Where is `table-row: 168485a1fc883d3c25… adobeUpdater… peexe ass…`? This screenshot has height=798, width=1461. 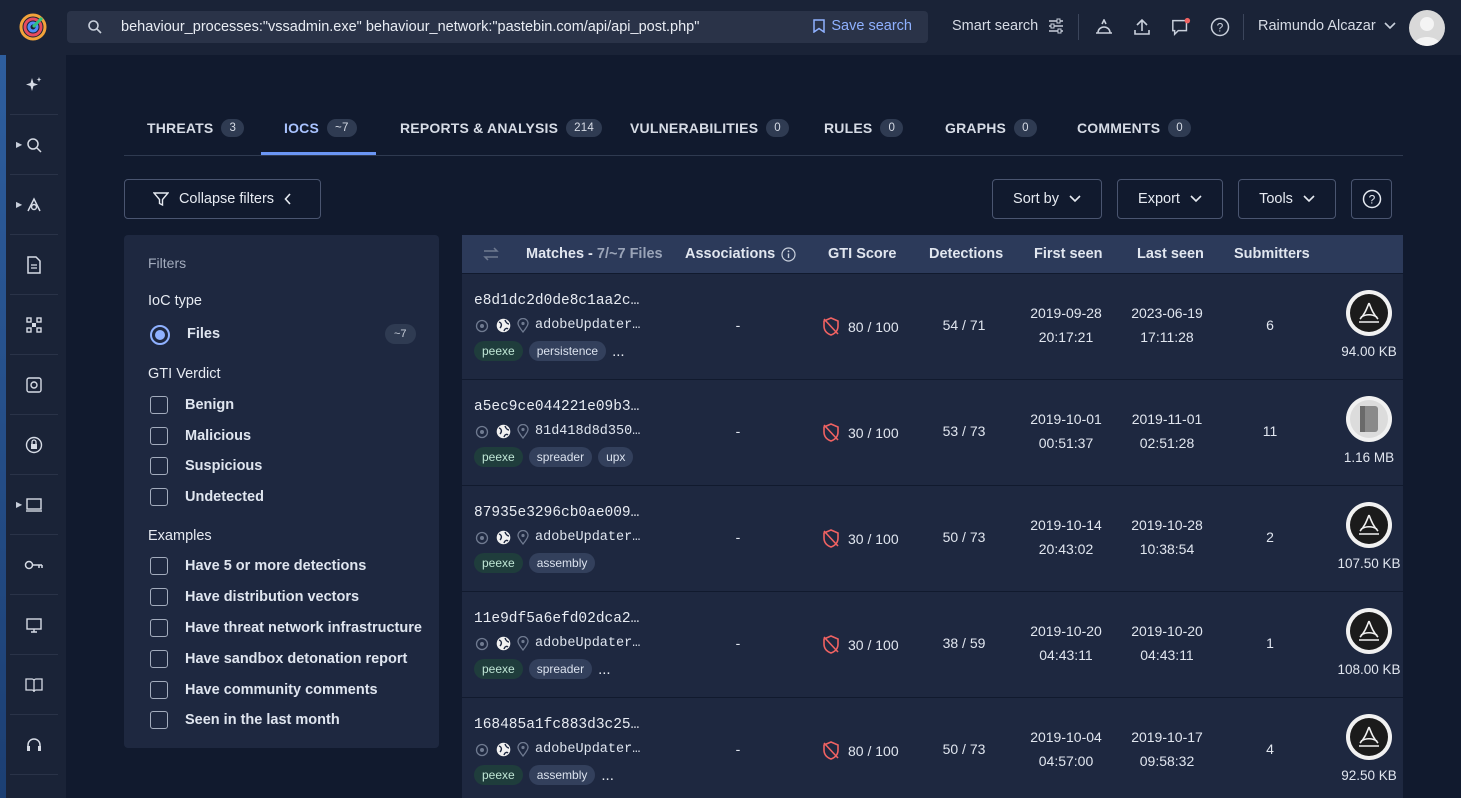 table-row: 168485a1fc883d3c25… adobeUpdater… peexe ass… is located at coordinates (932, 748).